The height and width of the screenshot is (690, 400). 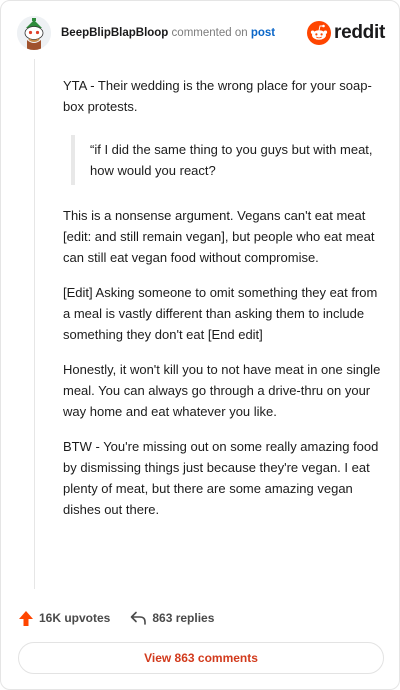 What do you see at coordinates (359, 32) in the screenshot?
I see `logo-wordmark: reddit` at bounding box center [359, 32].